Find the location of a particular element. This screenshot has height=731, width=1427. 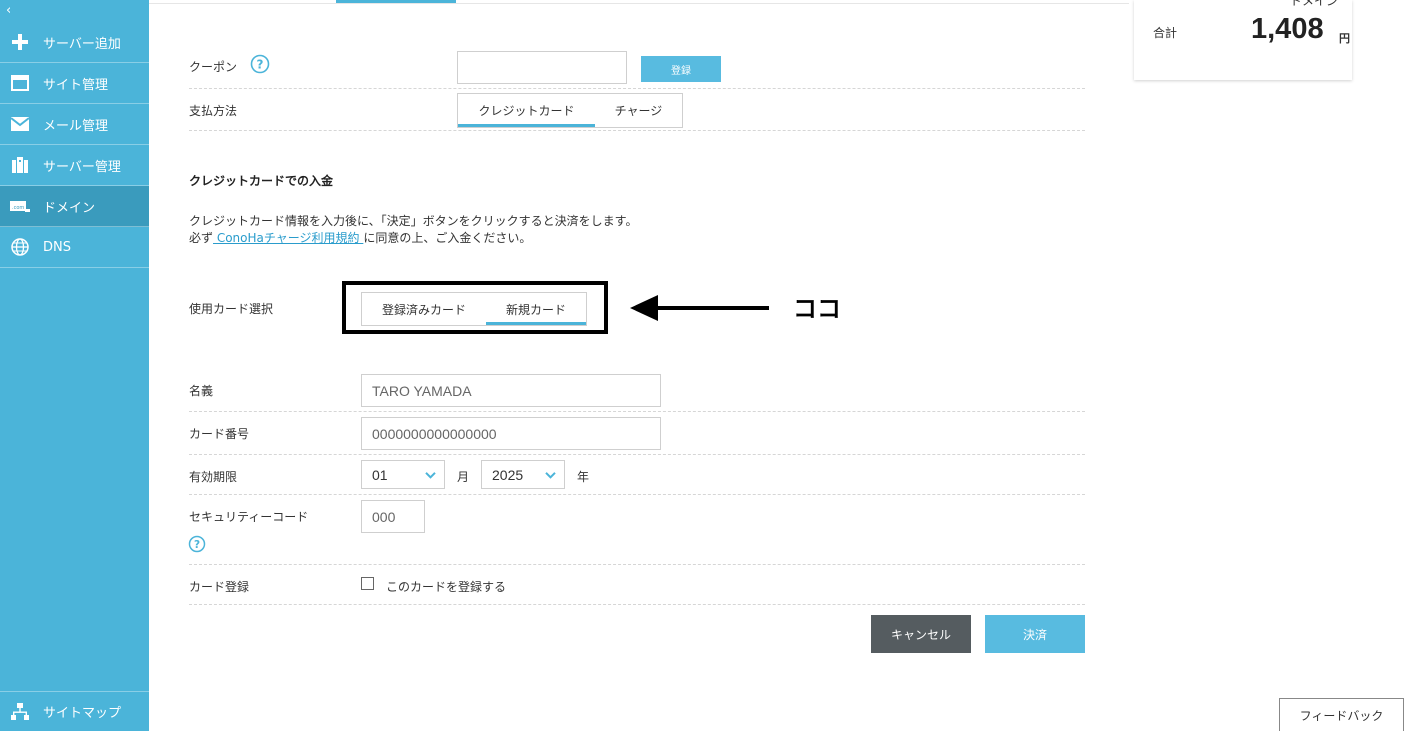

total-label: 合計 is located at coordinates (1165, 33).